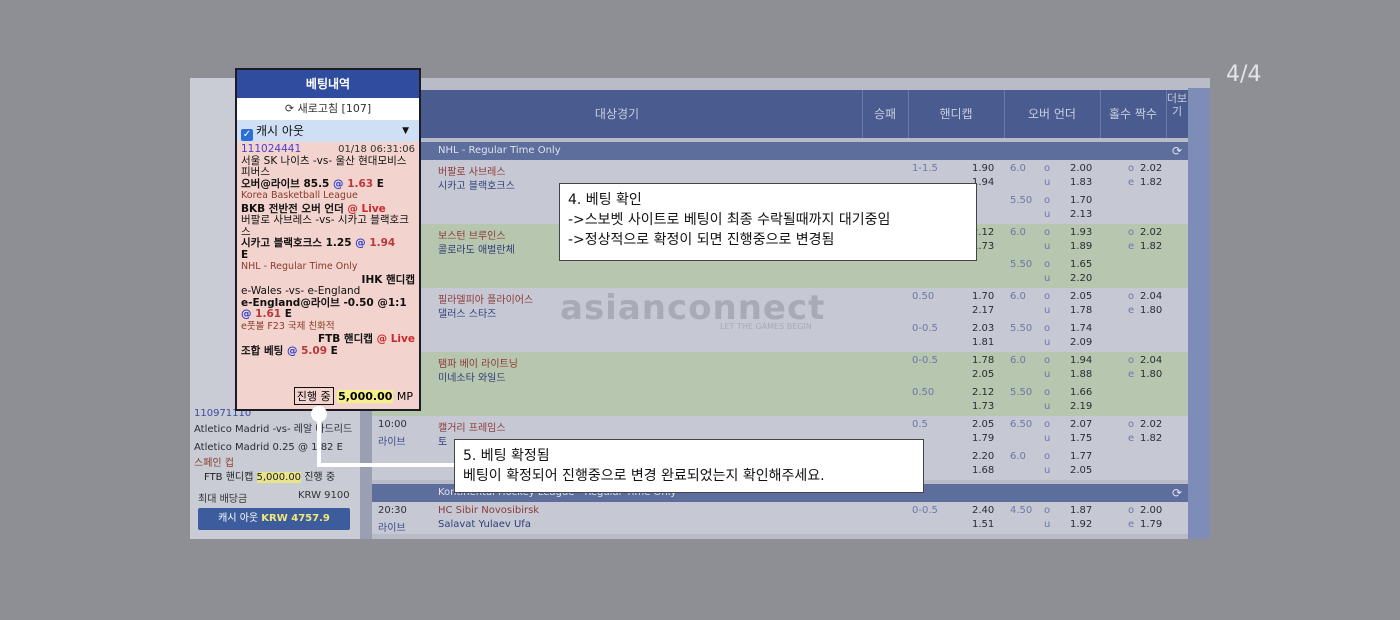 The width and height of the screenshot is (1400, 620). What do you see at coordinates (1151, 510) in the screenshot?
I see `odd-odds: 2.00` at bounding box center [1151, 510].